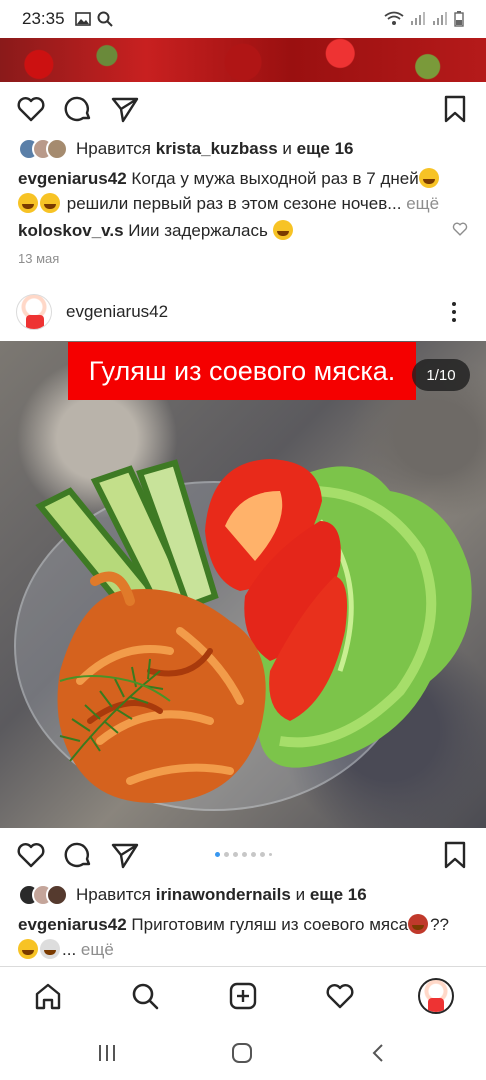 This screenshot has width=486, height=1080. What do you see at coordinates (243, 312) in the screenshot?
I see `post2-header: evgeniarus42` at bounding box center [243, 312].